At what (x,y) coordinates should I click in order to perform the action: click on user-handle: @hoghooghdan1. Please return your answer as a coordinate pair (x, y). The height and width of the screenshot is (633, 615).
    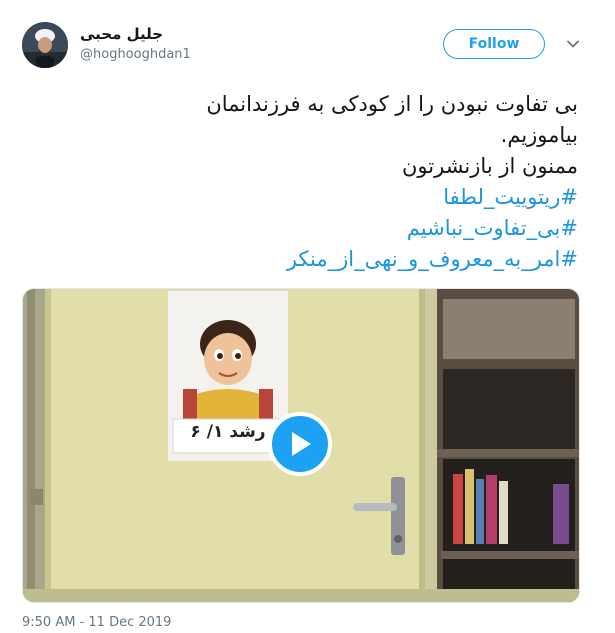
    Looking at the image, I should click on (135, 54).